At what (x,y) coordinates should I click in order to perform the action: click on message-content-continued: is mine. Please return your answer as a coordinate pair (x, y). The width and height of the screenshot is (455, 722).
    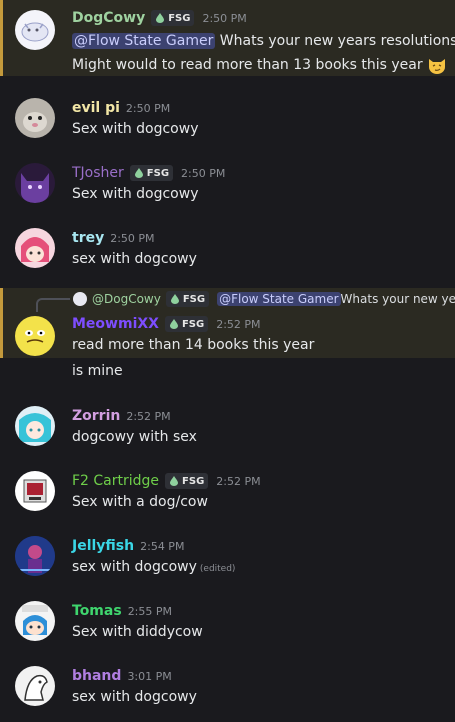
    Looking at the image, I should click on (97, 371).